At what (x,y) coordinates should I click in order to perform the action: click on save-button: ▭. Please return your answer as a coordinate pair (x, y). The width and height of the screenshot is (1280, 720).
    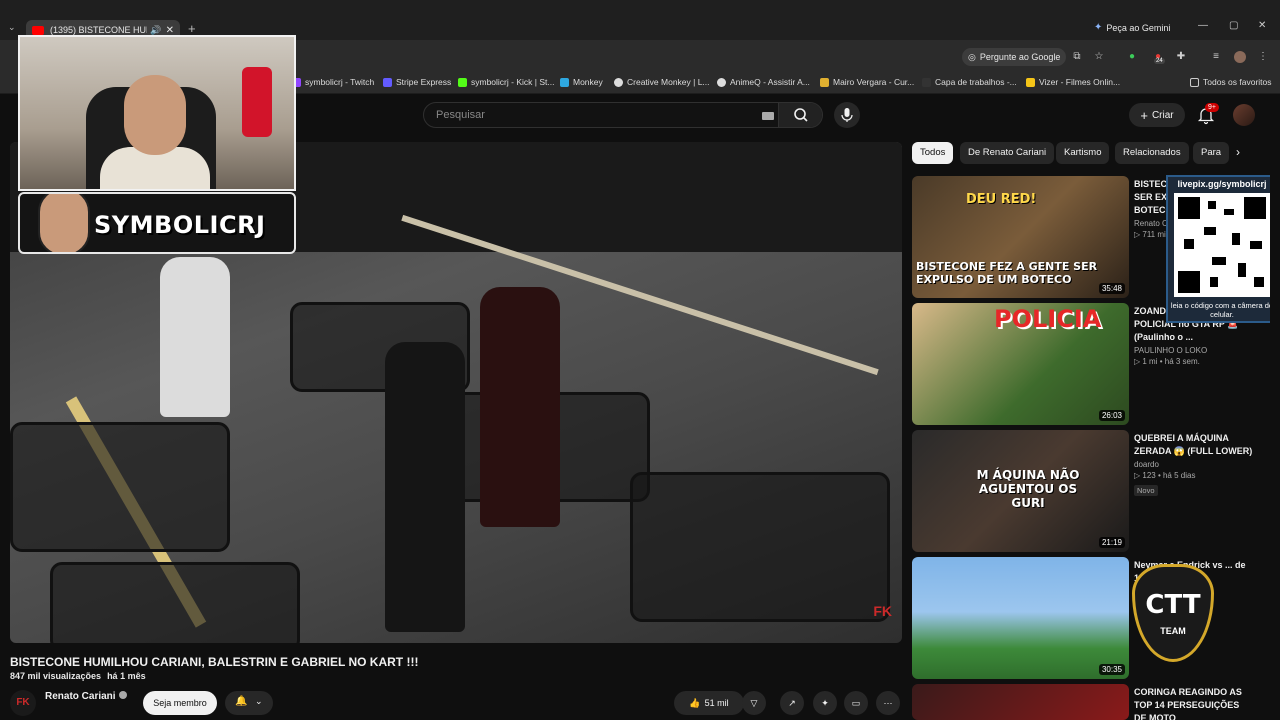
    Looking at the image, I should click on (856, 703).